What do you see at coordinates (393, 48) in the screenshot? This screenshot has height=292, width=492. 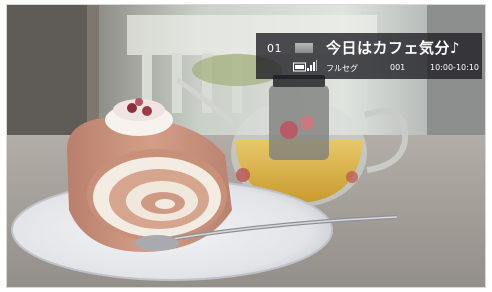 I see `program-title: 今日はカフェ気分♪` at bounding box center [393, 48].